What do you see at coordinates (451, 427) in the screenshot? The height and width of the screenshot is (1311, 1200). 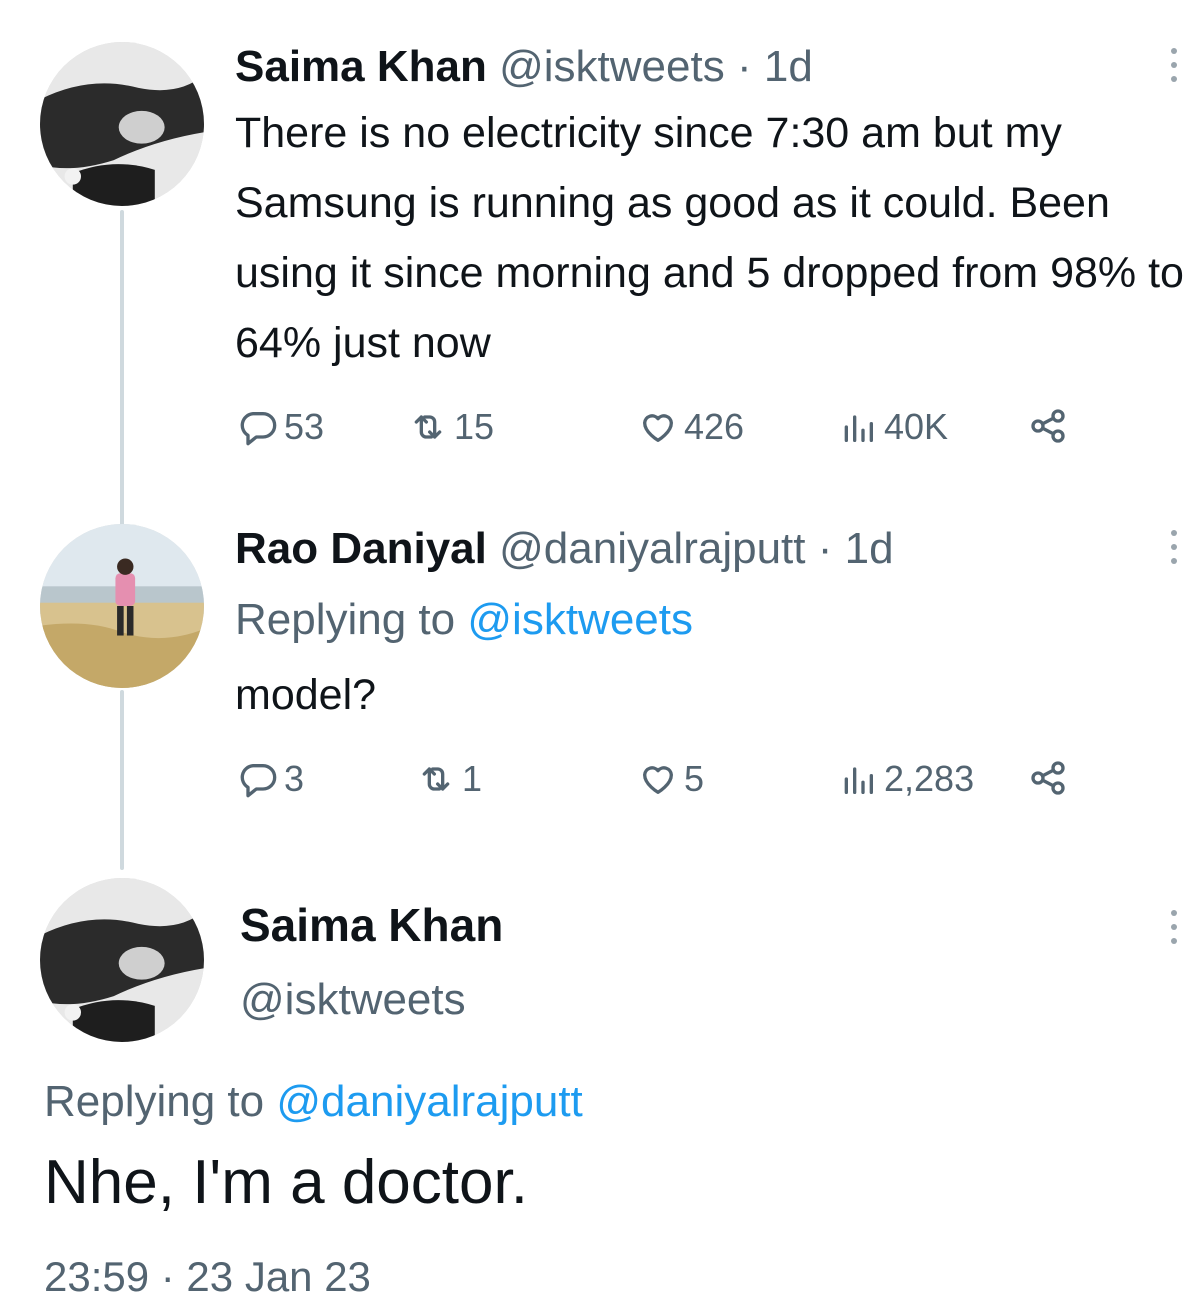 I see `retweet-button: 15` at bounding box center [451, 427].